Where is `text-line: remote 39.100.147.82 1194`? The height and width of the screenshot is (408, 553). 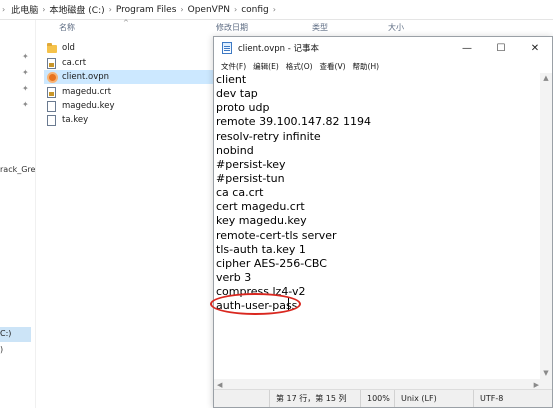
text-line: remote 39.100.147.82 1194 is located at coordinates (294, 122).